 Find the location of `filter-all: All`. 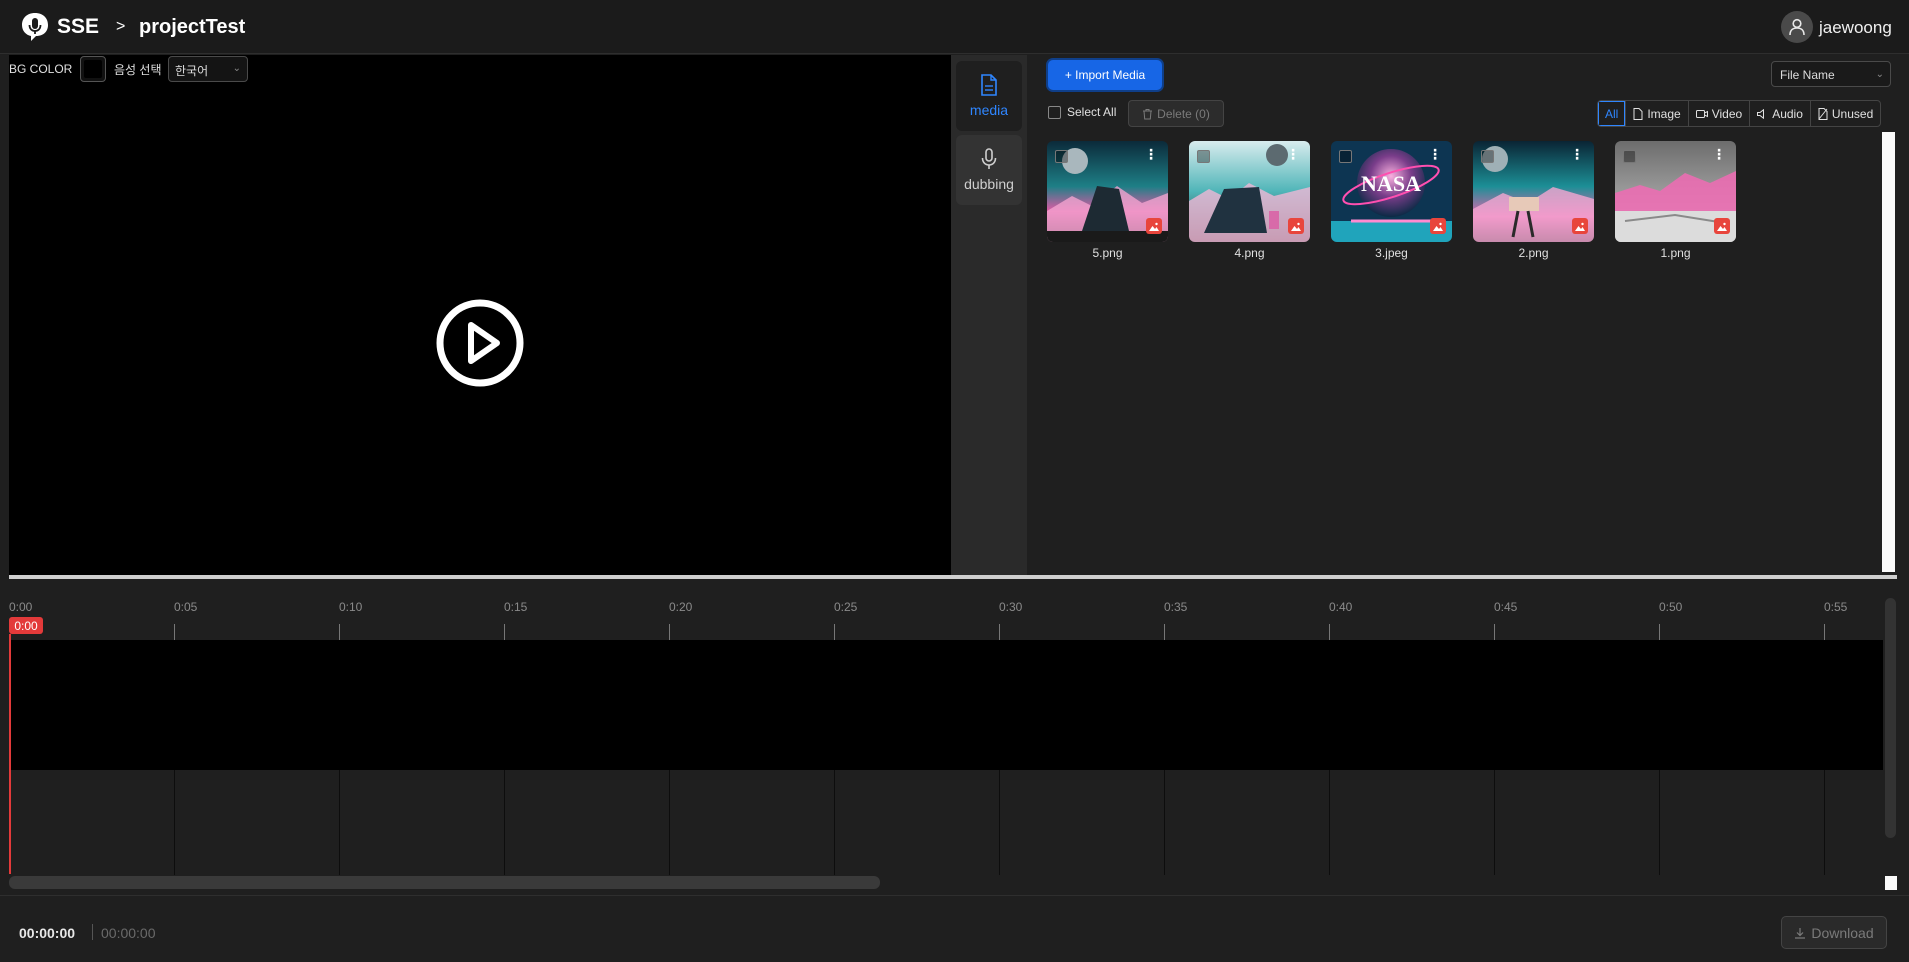

filter-all: All is located at coordinates (1611, 113).